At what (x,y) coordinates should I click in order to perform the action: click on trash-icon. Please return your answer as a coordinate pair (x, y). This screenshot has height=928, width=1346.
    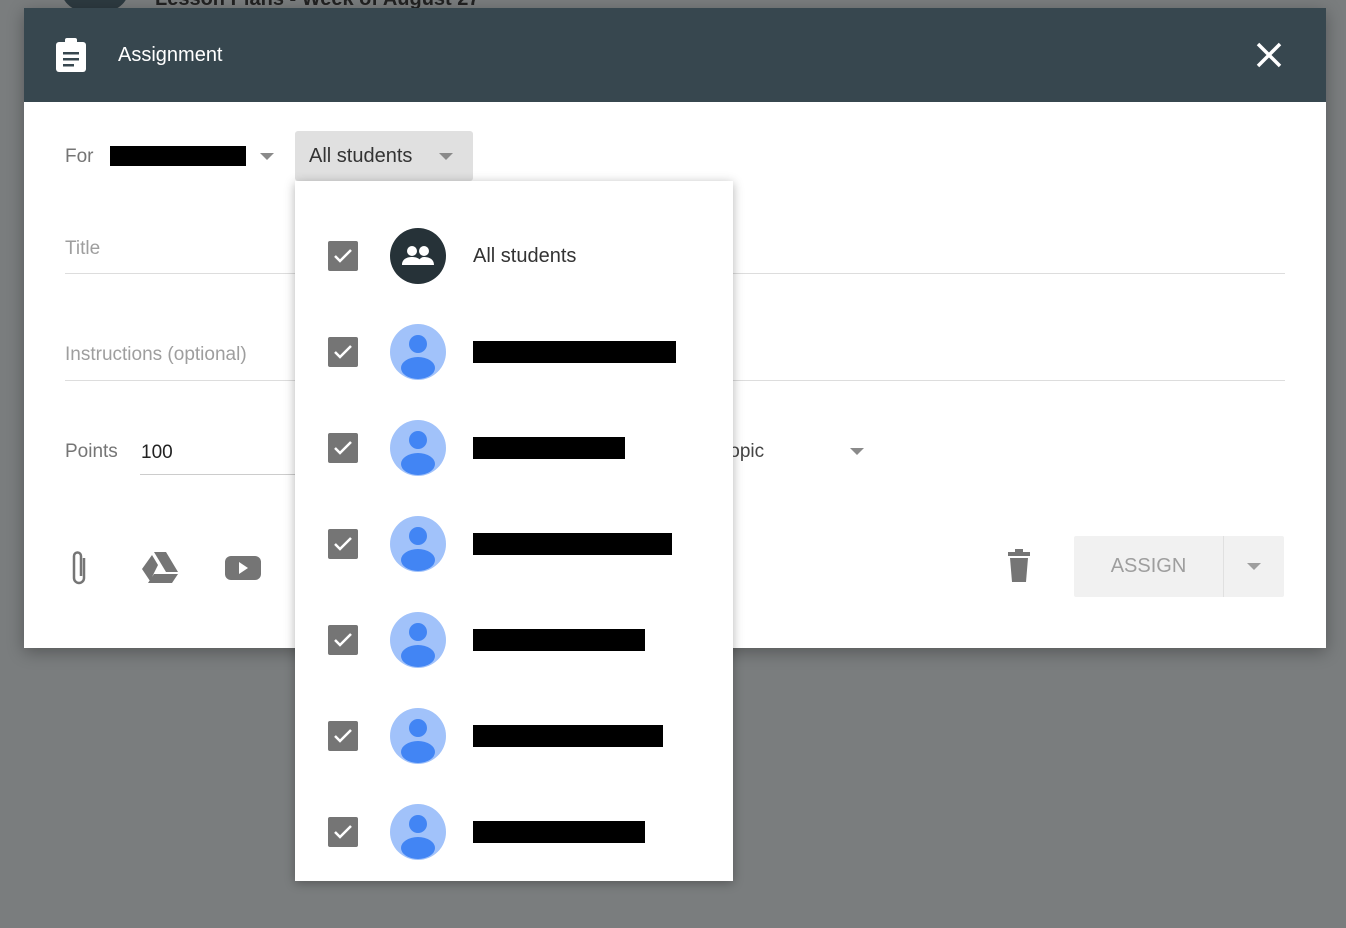
    Looking at the image, I should click on (1019, 566).